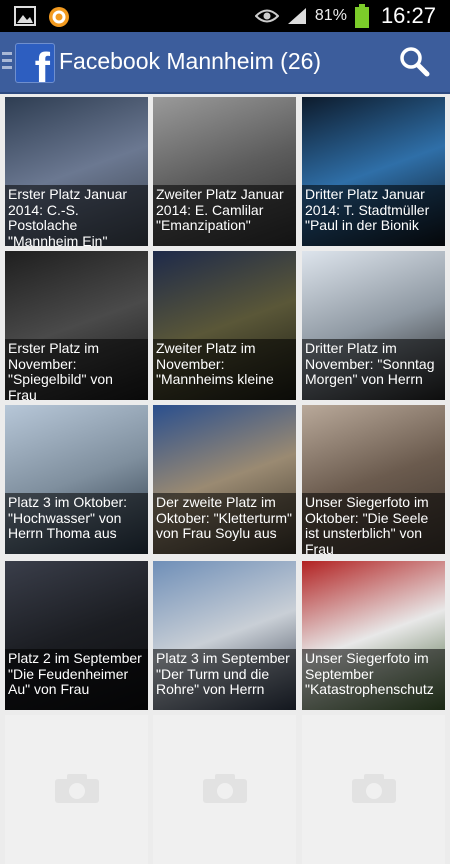  I want to click on search-icon, so click(414, 61).